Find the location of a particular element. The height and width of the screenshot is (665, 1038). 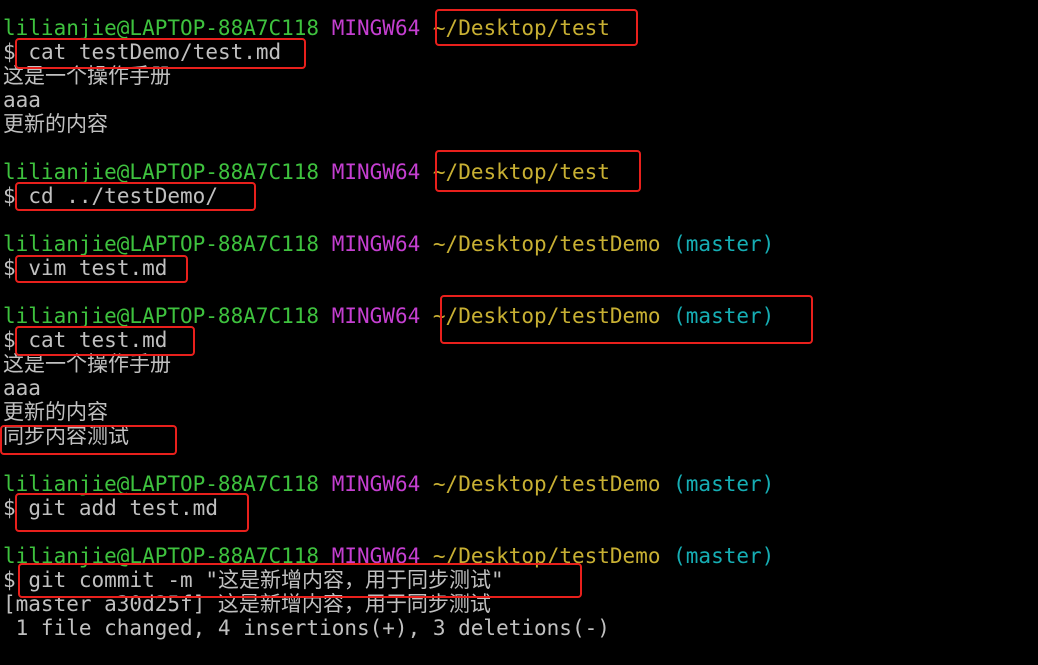

command-line: $ cat testDemo/test.md is located at coordinates (142, 52).